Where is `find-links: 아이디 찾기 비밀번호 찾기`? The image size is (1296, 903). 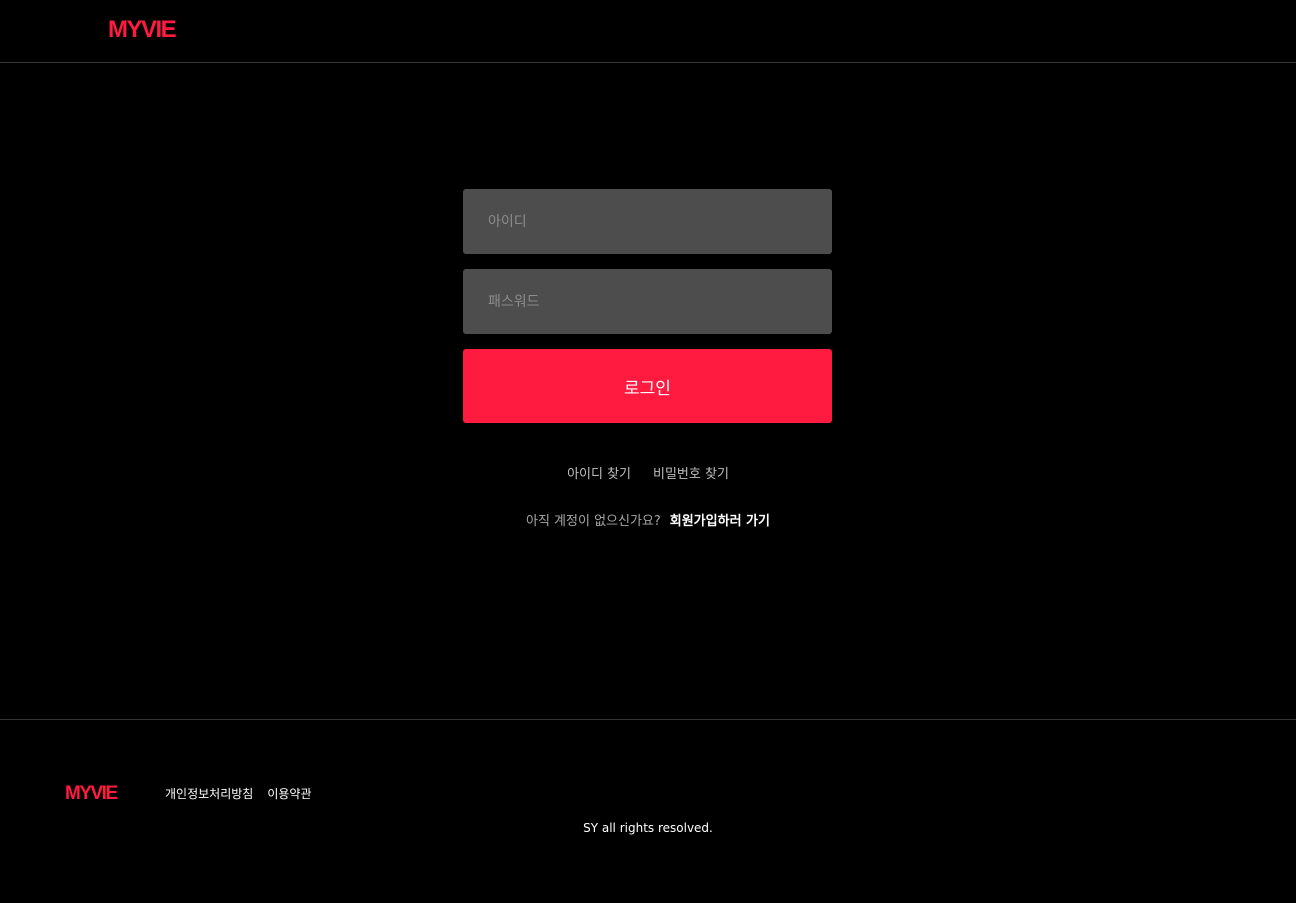 find-links: 아이디 찾기 비밀번호 찾기 is located at coordinates (648, 472).